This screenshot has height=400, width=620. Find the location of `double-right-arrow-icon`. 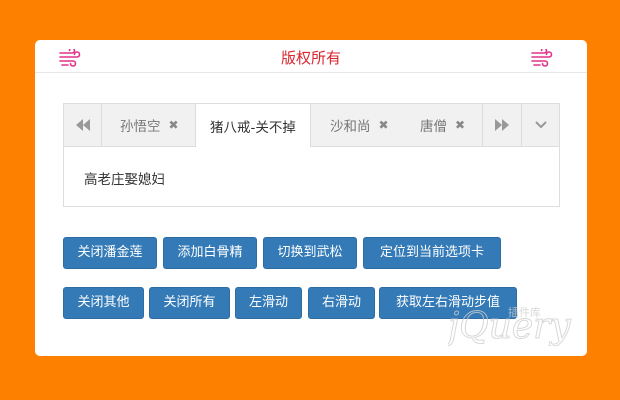

double-right-arrow-icon is located at coordinates (501, 125).